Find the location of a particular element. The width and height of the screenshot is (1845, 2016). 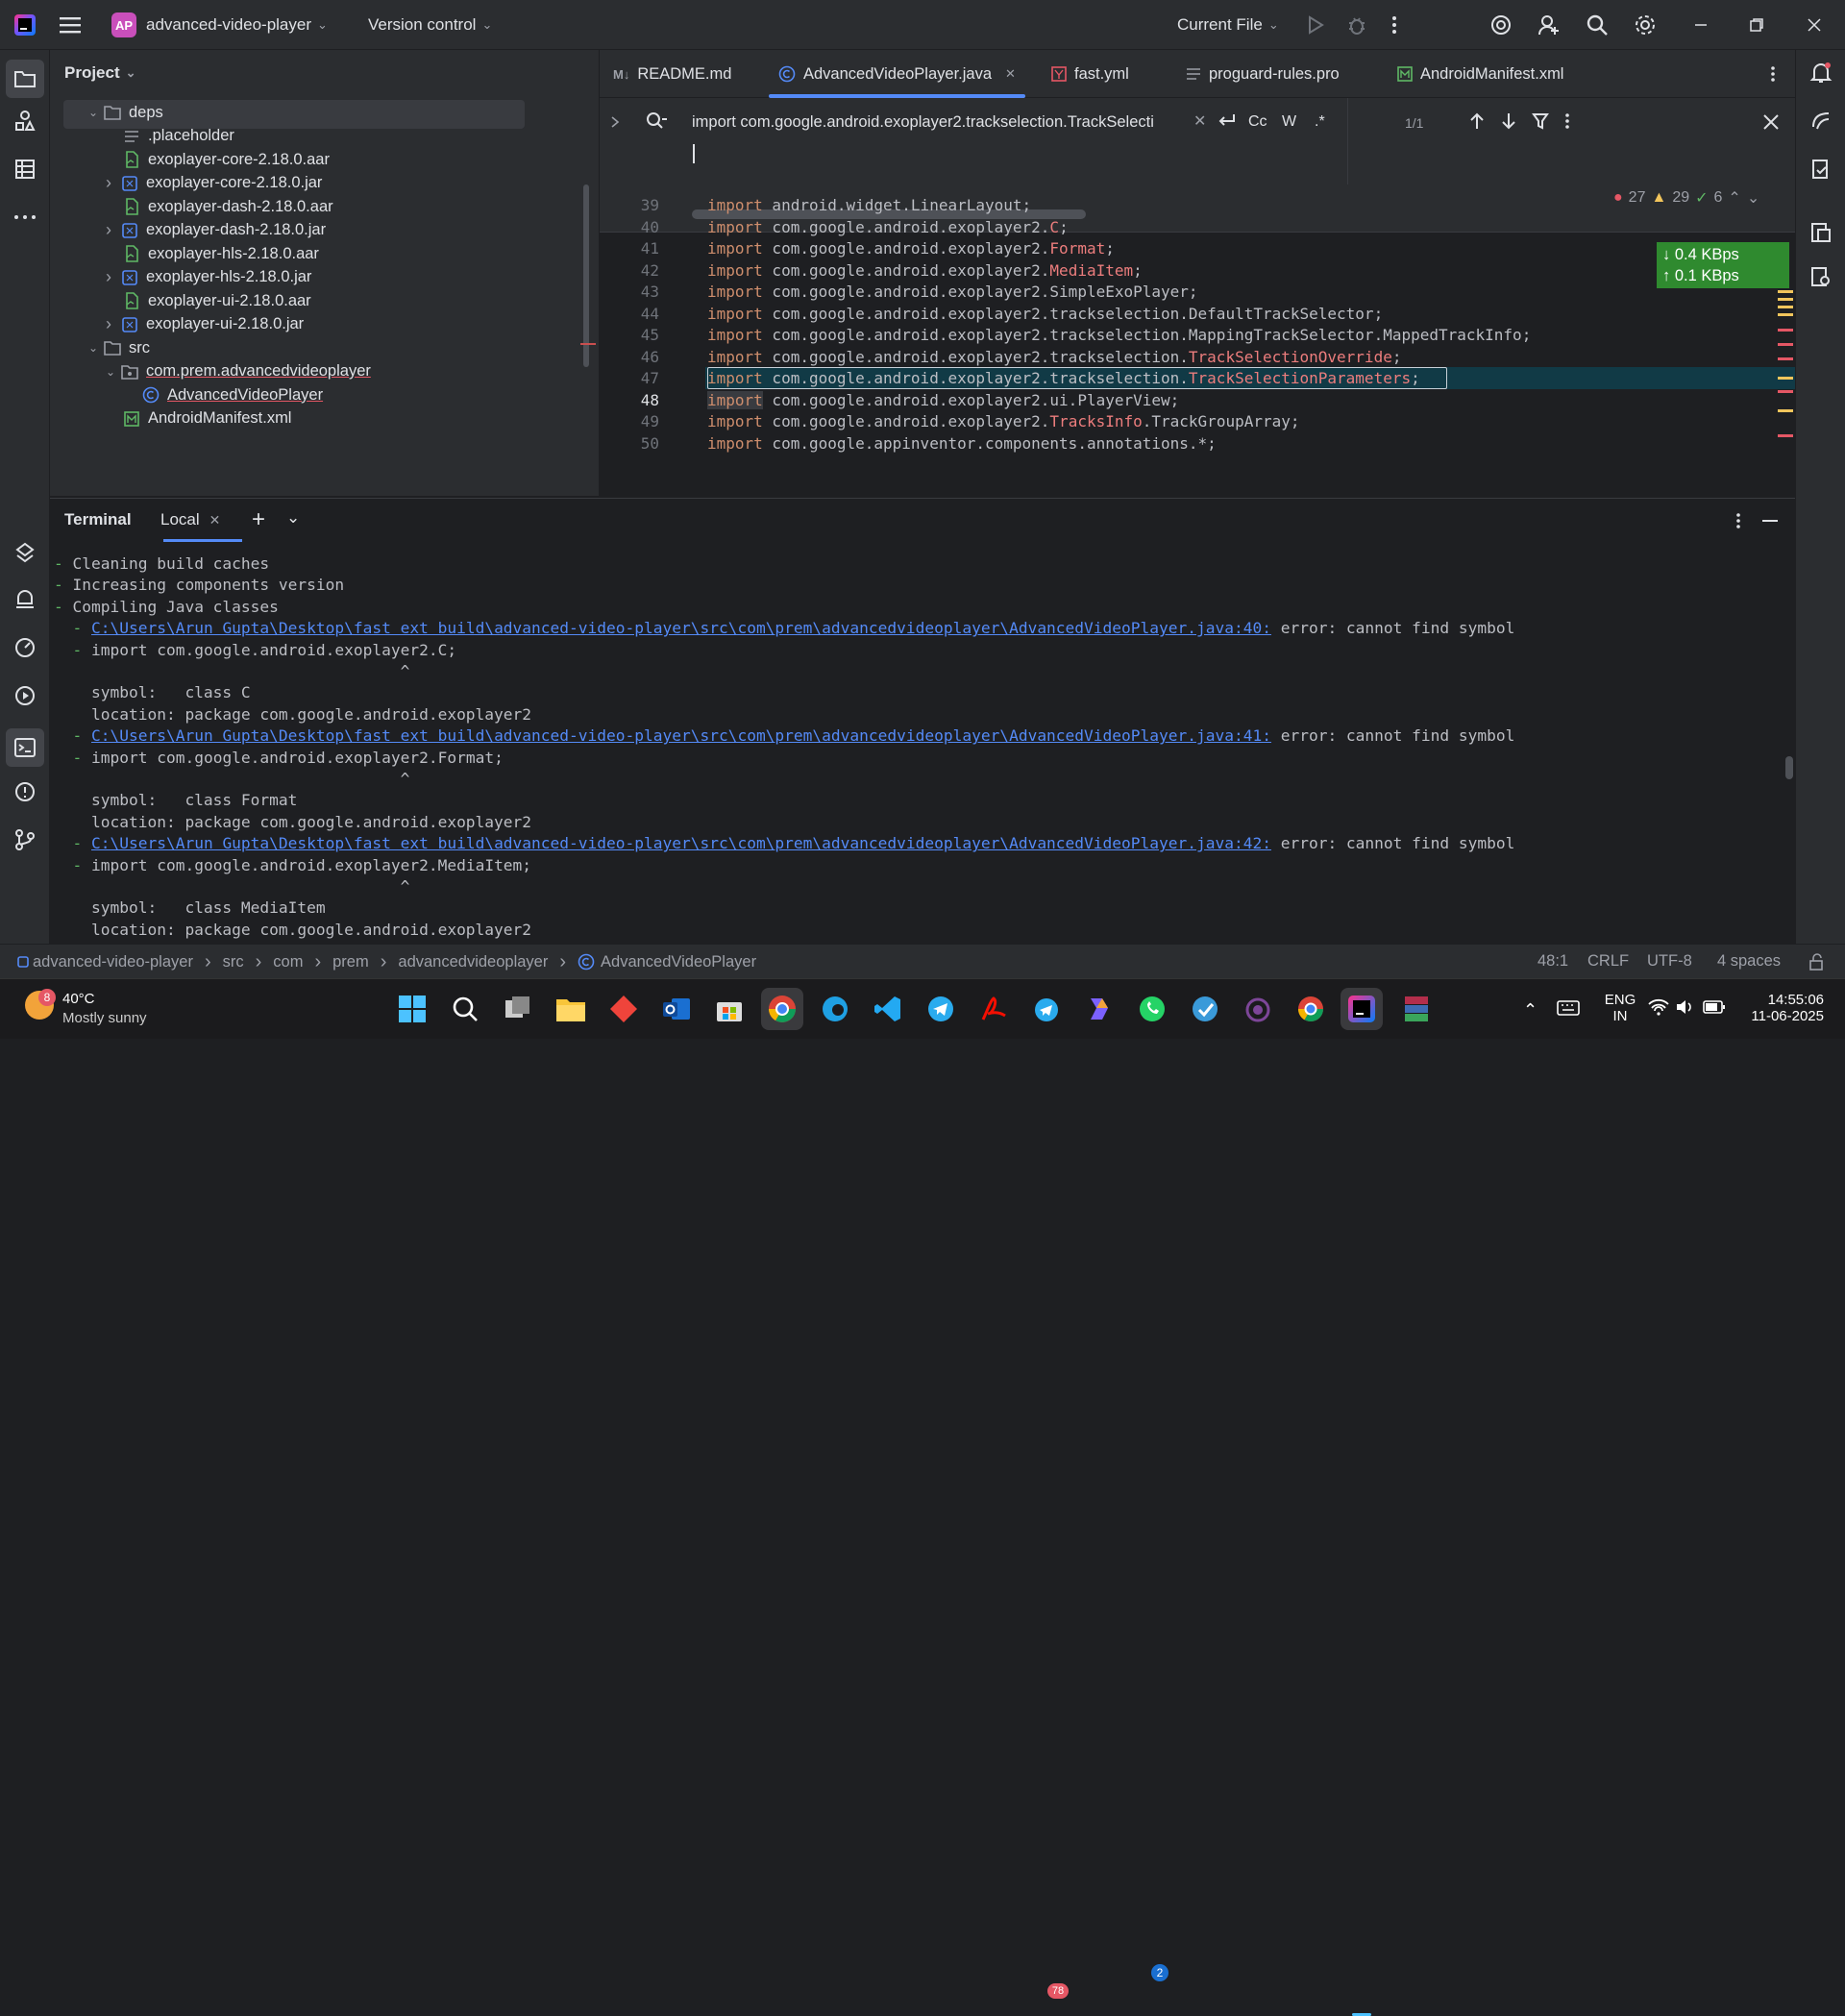

ai-assistant-icon is located at coordinates (1501, 25).